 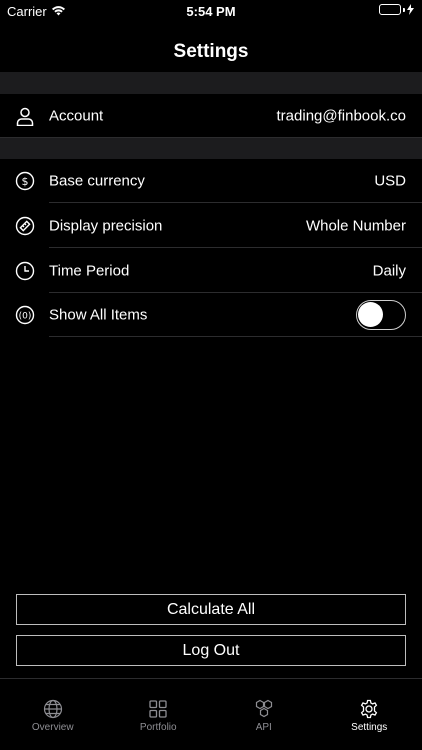 What do you see at coordinates (158, 727) in the screenshot?
I see `tab-portfolio-label: Portfolio` at bounding box center [158, 727].